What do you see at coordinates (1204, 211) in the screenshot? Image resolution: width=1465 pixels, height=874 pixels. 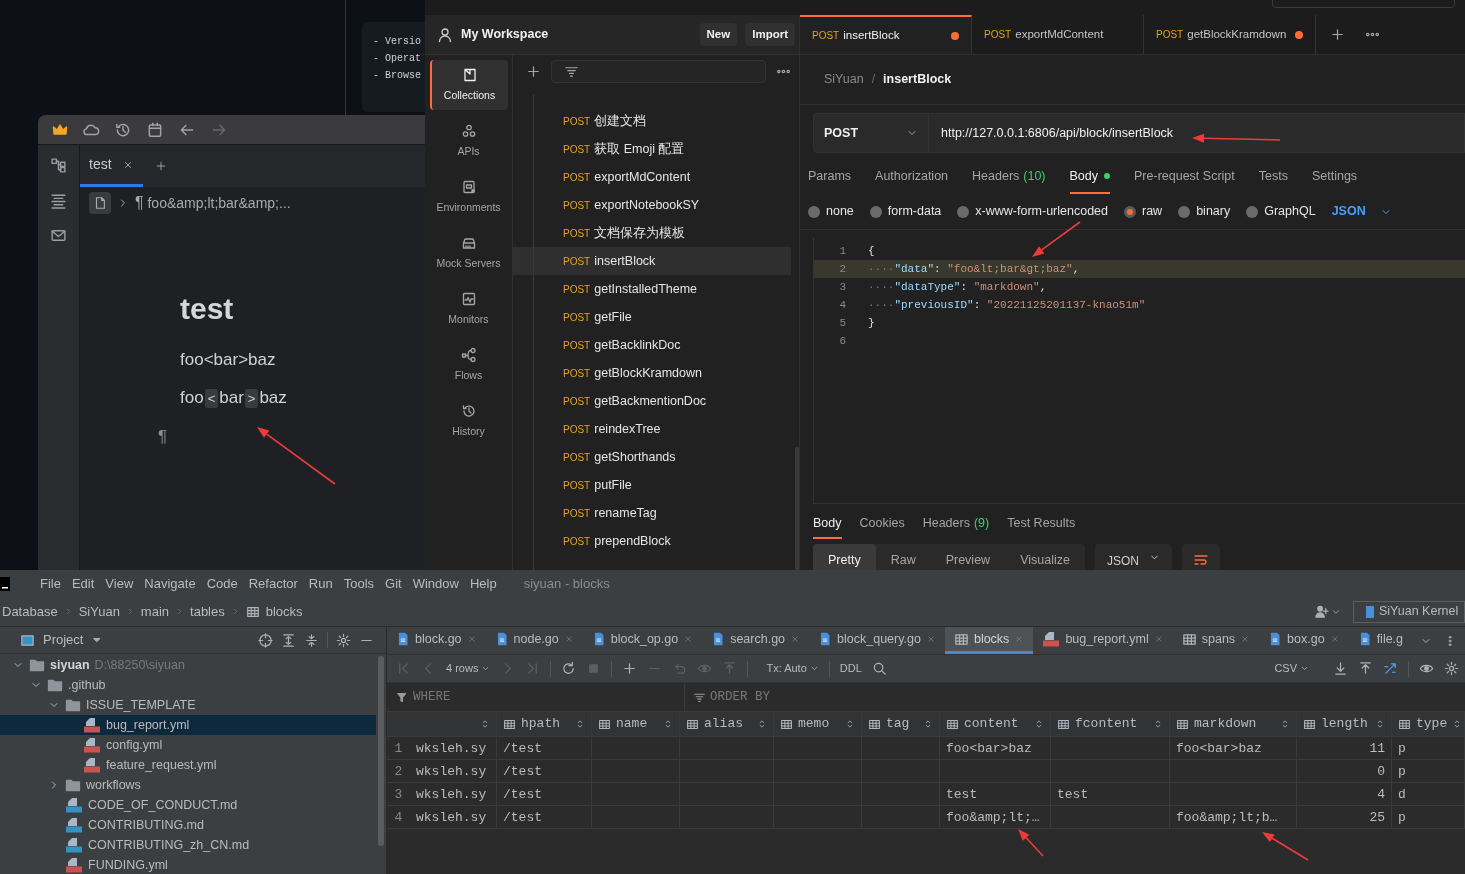 I see `body-type-radio: binary` at bounding box center [1204, 211].